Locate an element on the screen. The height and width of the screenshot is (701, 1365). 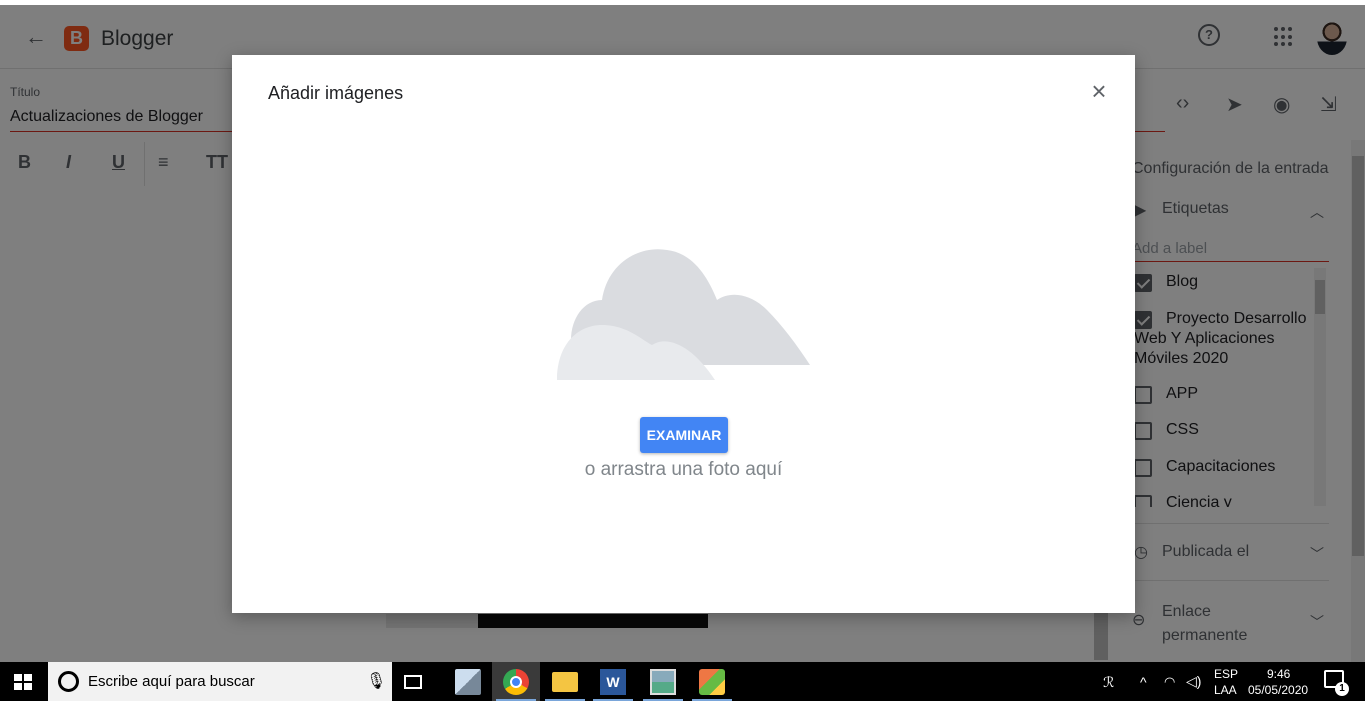
volume-icon: ◁) is located at coordinates (1193, 681).